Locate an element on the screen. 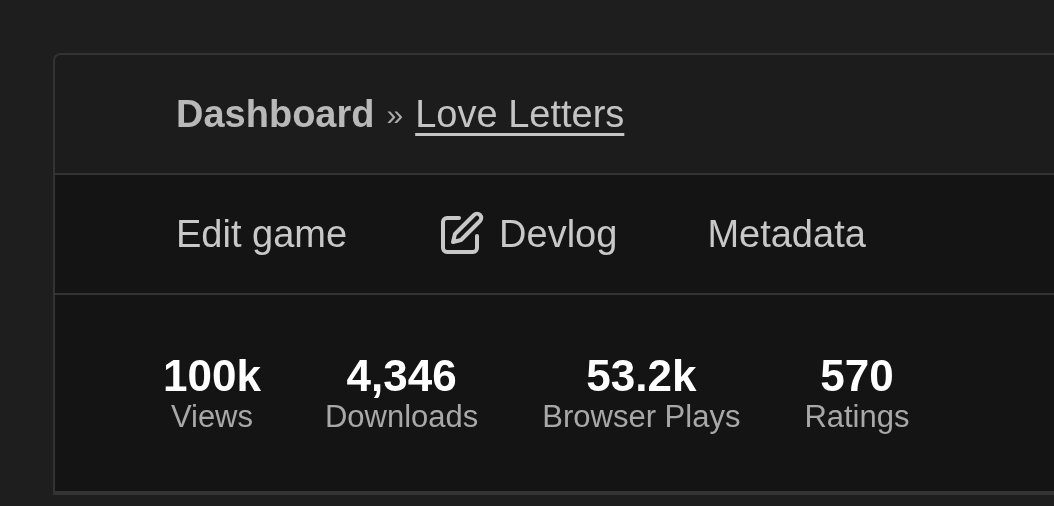 Image resolution: width=1054 pixels, height=506 pixels. stat-label: Ratings is located at coordinates (857, 417).